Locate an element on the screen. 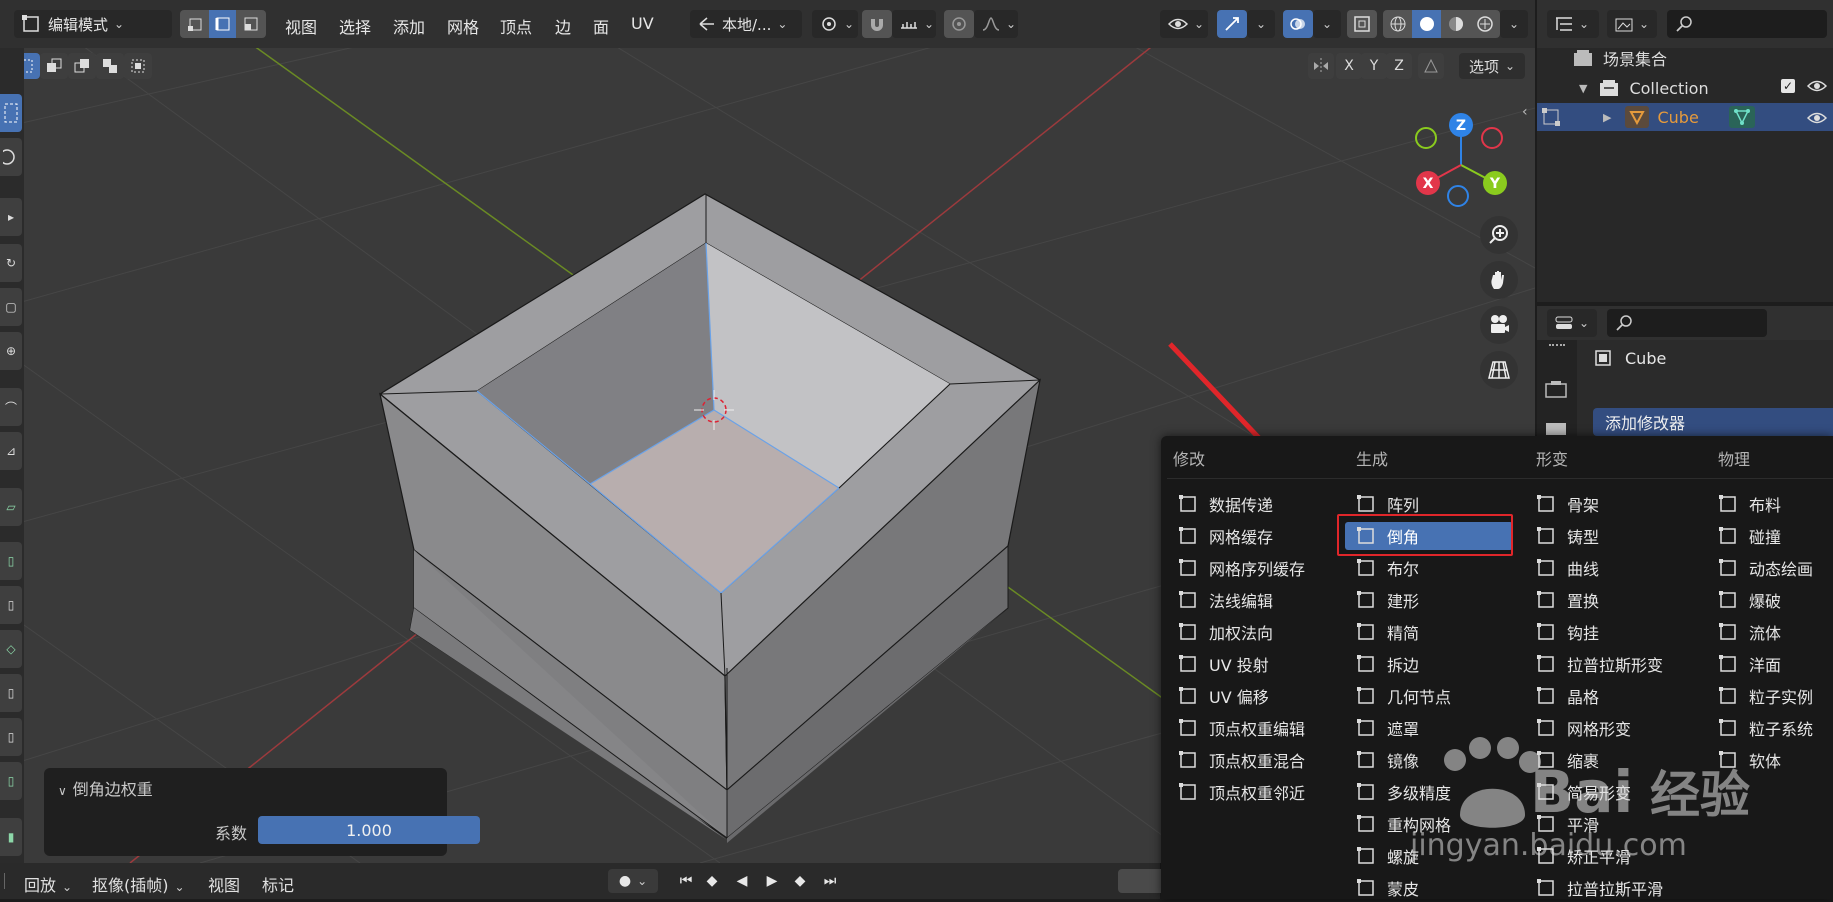  outliner-row-cube: ▶ Cube is located at coordinates (1685, 117).